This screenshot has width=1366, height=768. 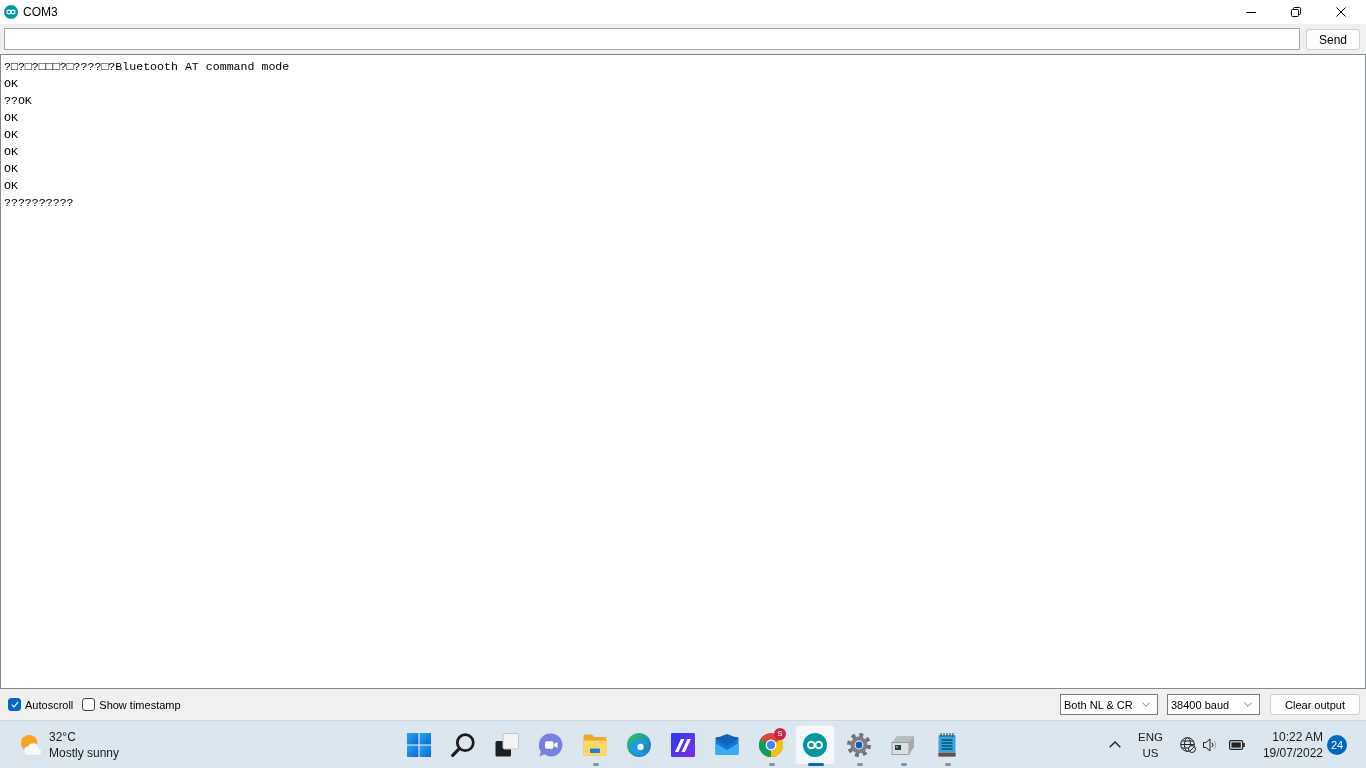 I want to click on sun-cloud-icon, so click(x=31, y=744).